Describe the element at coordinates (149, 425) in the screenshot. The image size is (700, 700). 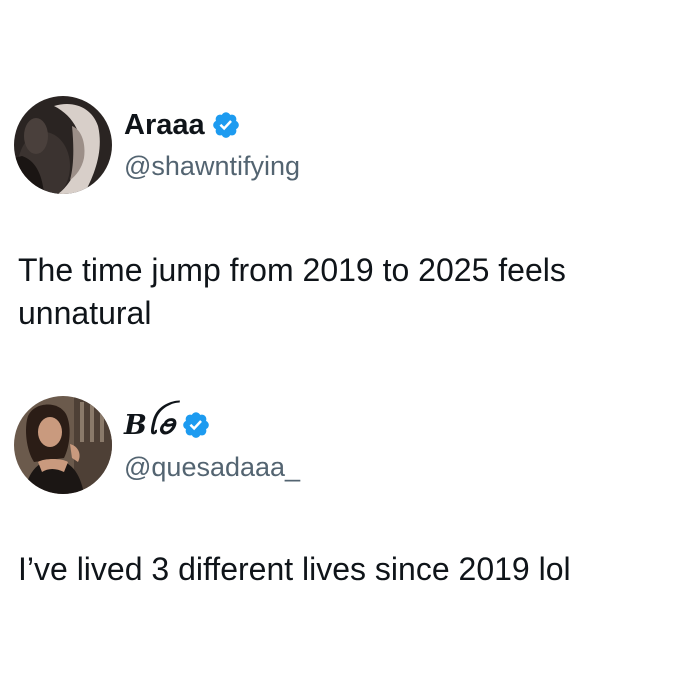
I see `display-name: Bꪶꪮ` at that location.